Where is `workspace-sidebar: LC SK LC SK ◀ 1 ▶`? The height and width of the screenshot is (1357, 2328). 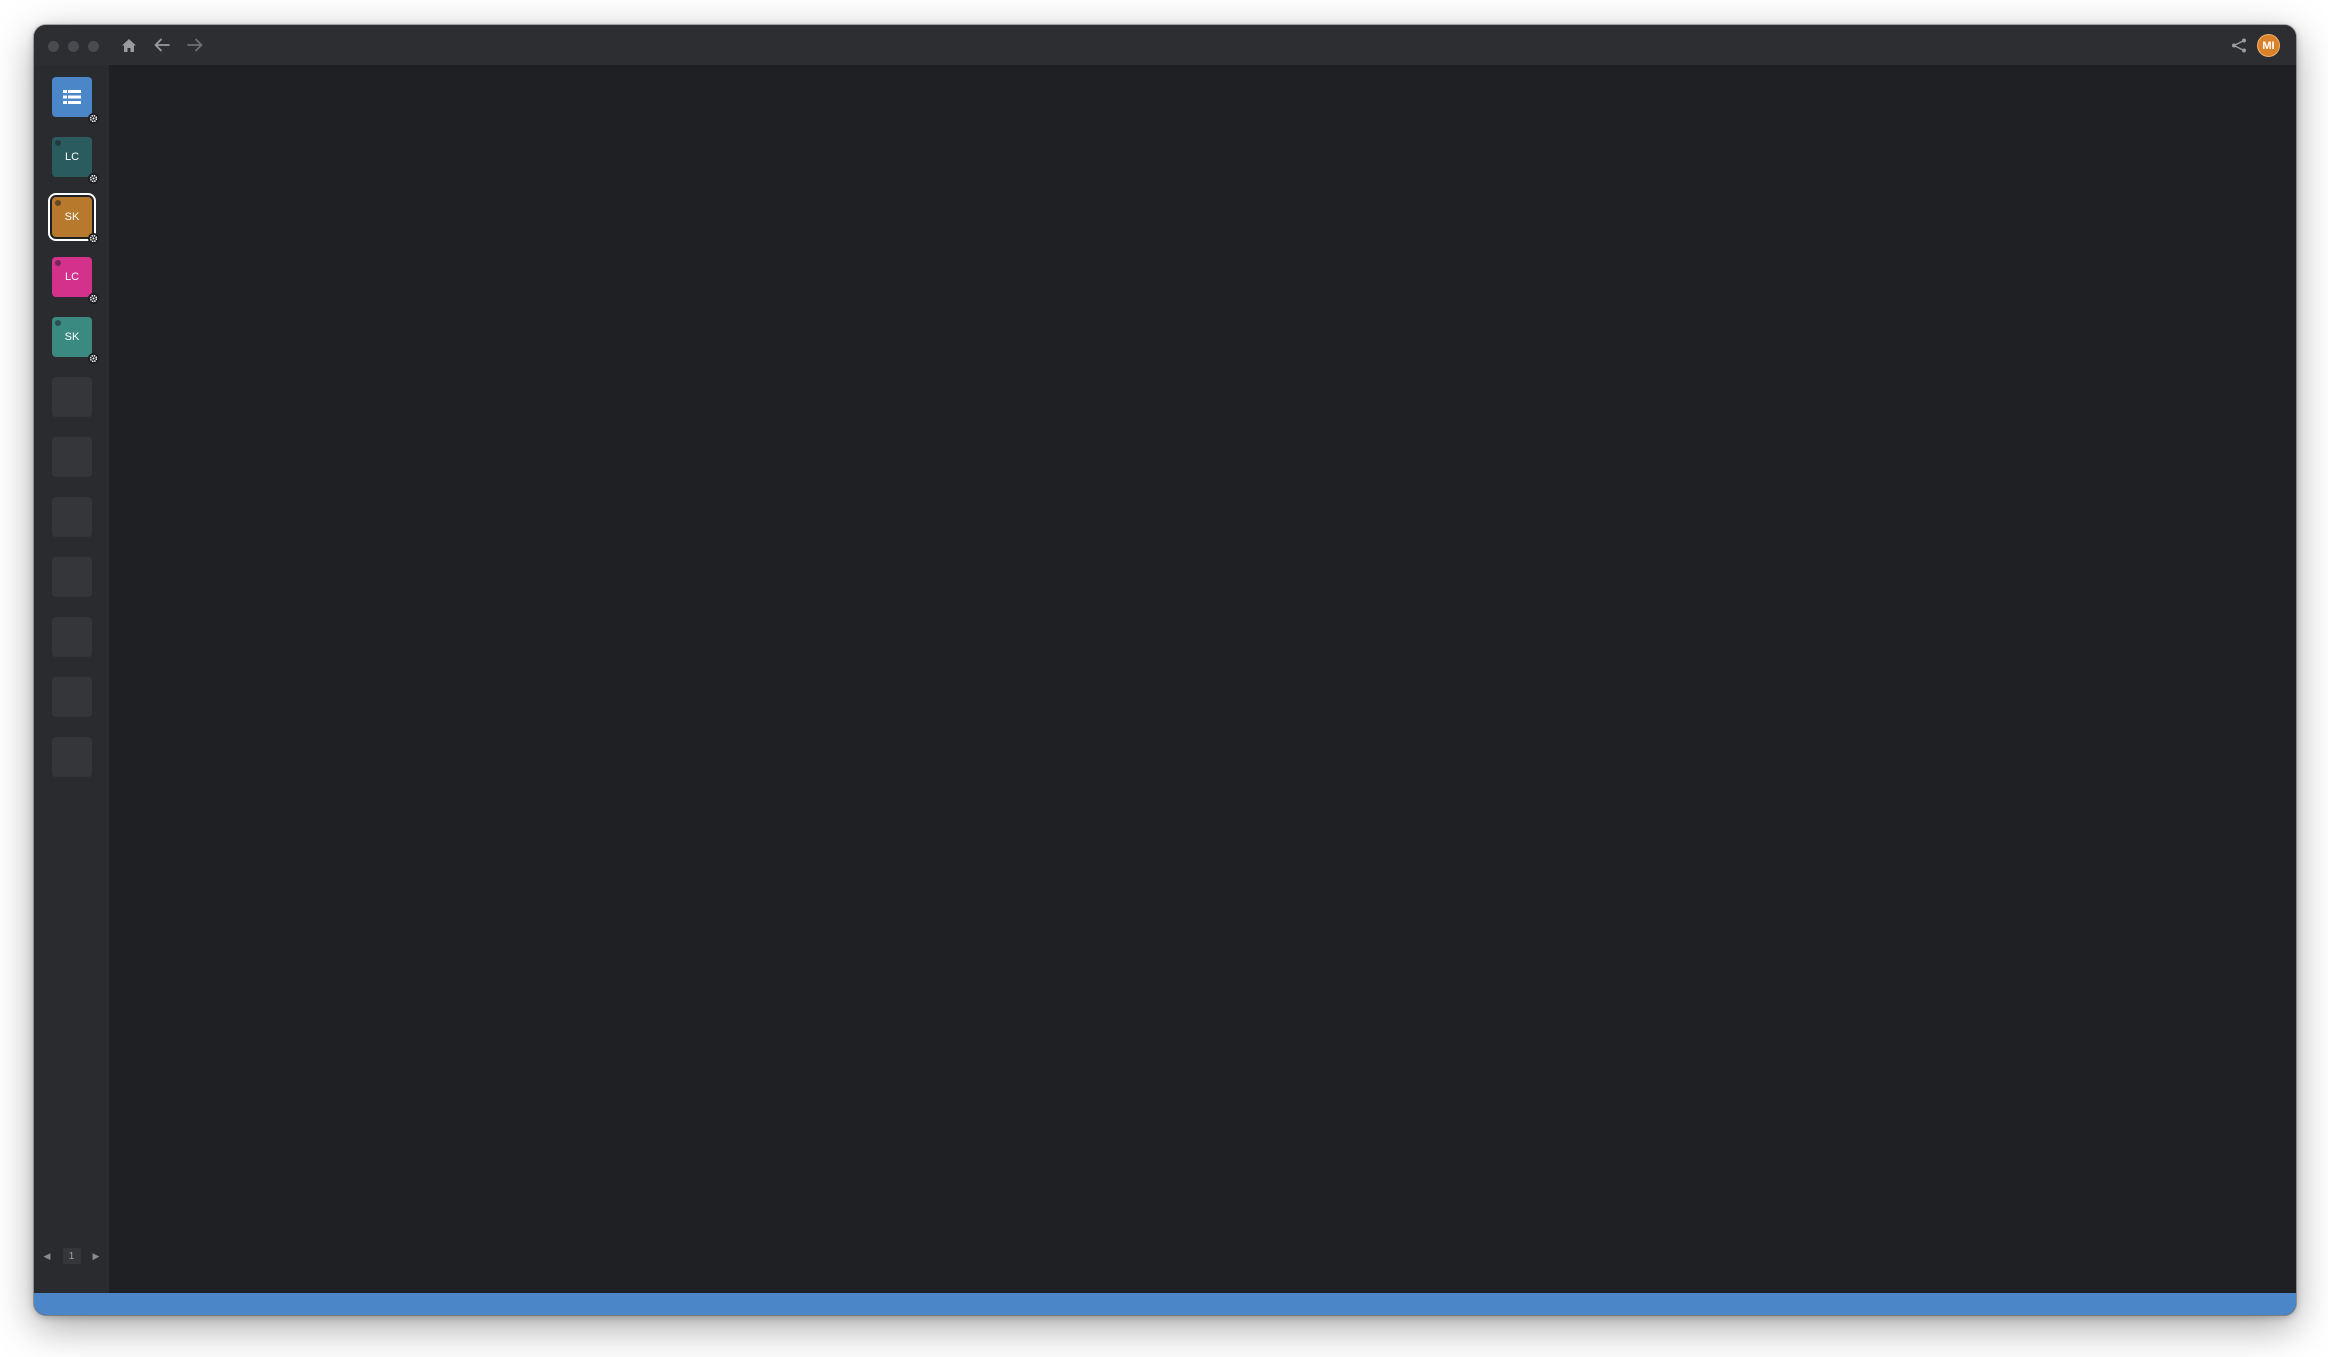 workspace-sidebar: LC SK LC SK ◀ 1 ▶ is located at coordinates (71, 679).